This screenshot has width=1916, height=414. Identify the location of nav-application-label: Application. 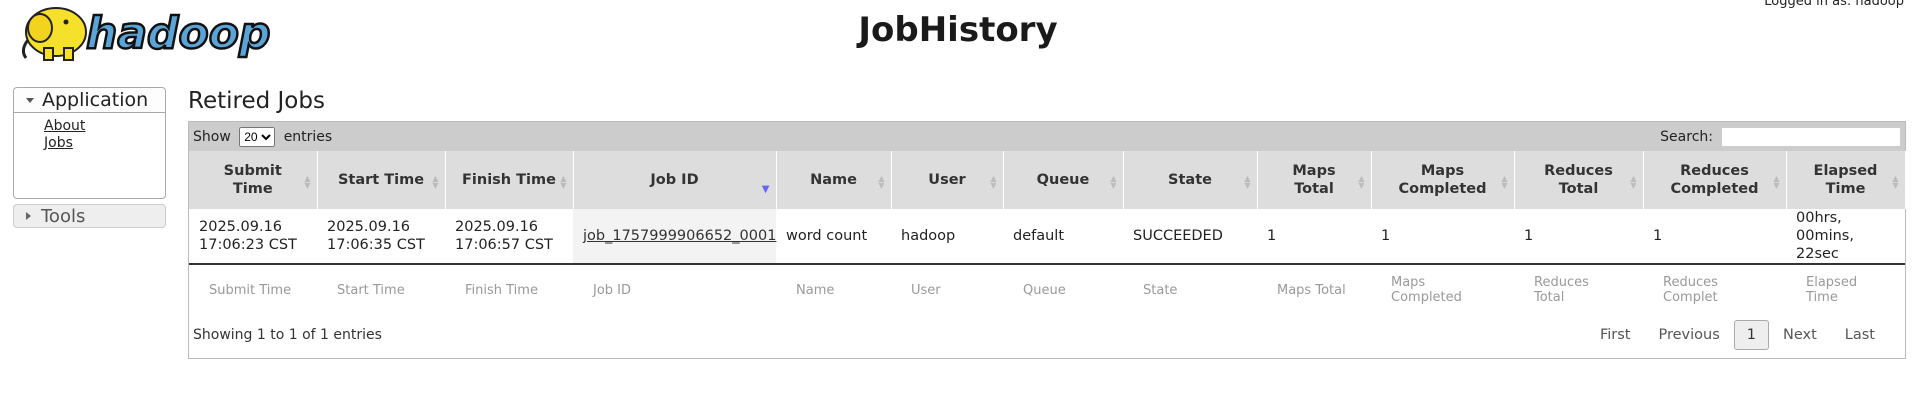
(95, 100).